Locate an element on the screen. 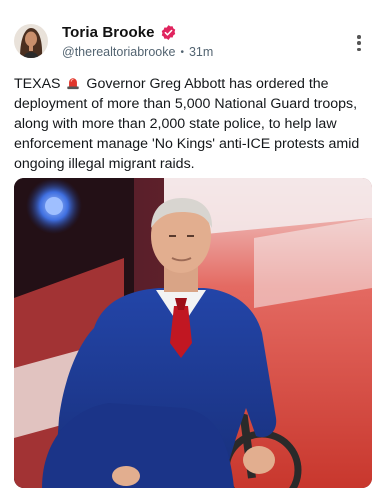  post-header: Toria Brooke @therealtoriabrooke • 31m is located at coordinates (193, 44).